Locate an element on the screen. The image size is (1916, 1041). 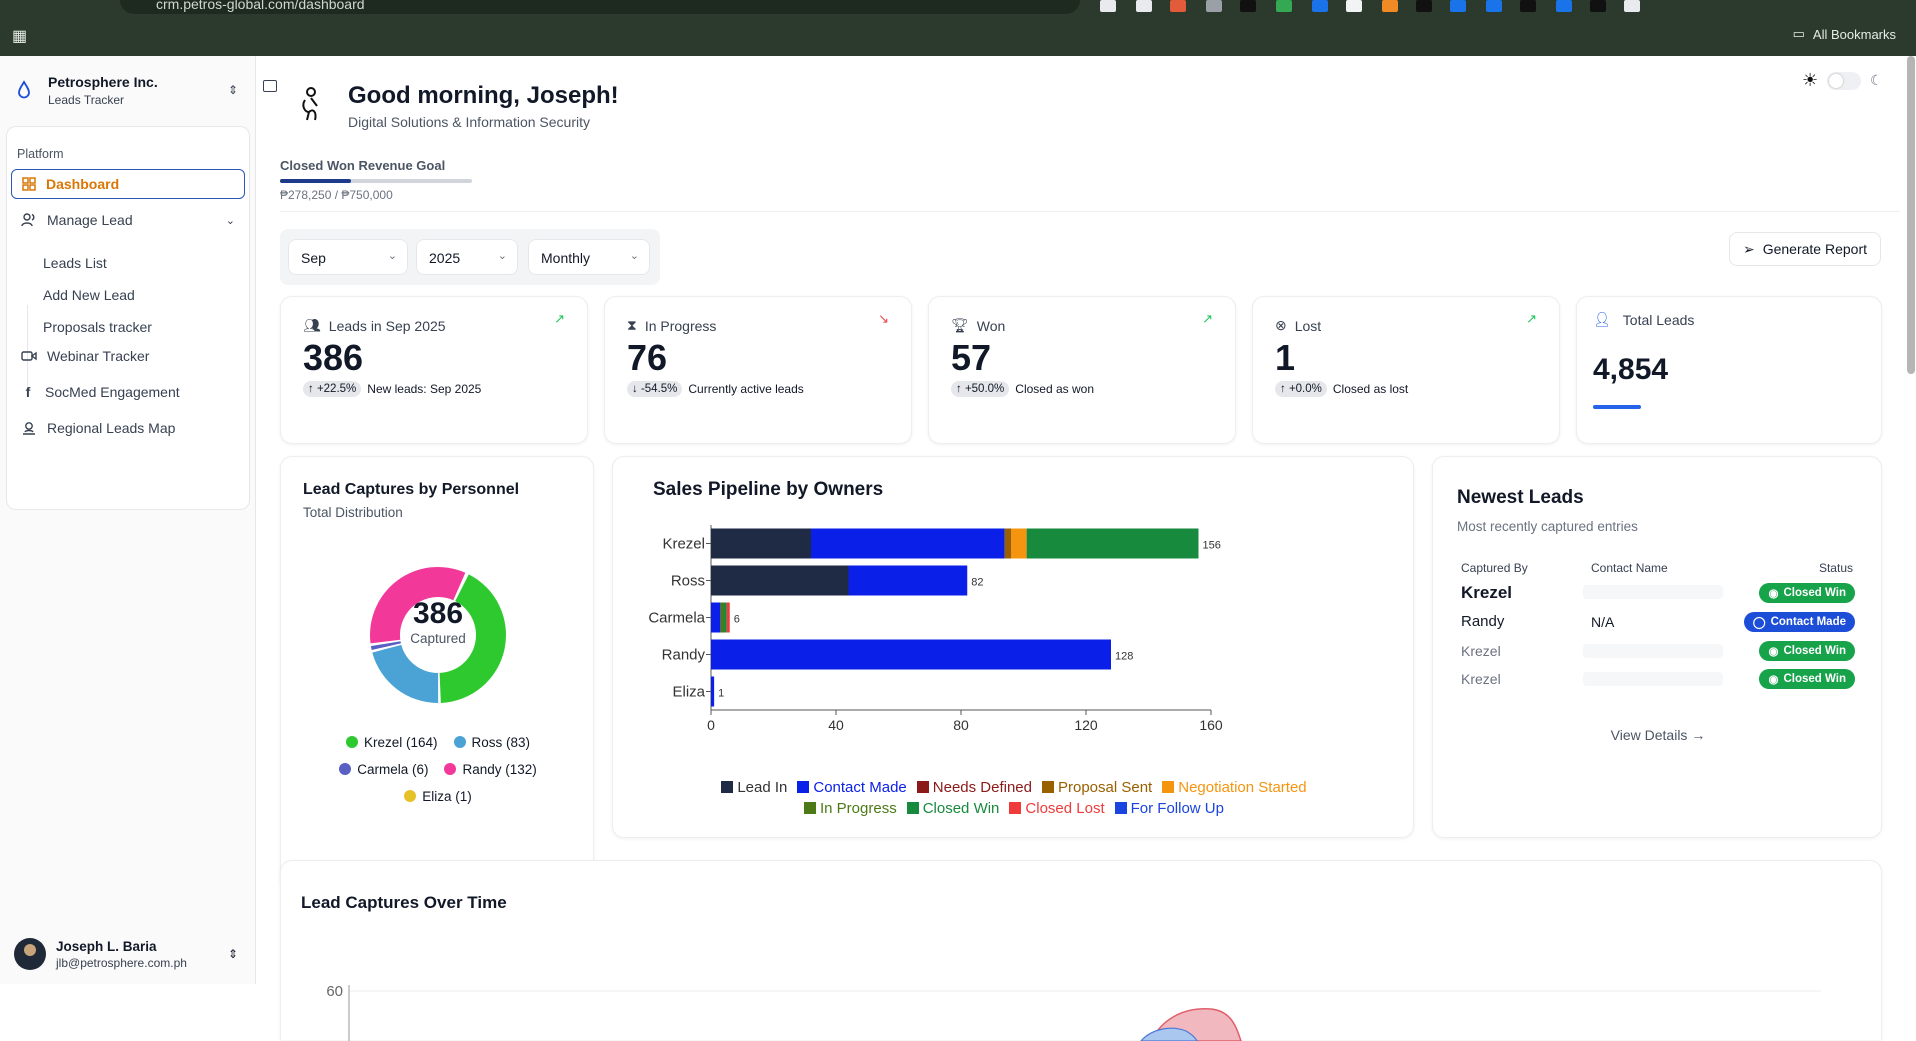
period-select: Monthly ⌄ is located at coordinates (589, 257).